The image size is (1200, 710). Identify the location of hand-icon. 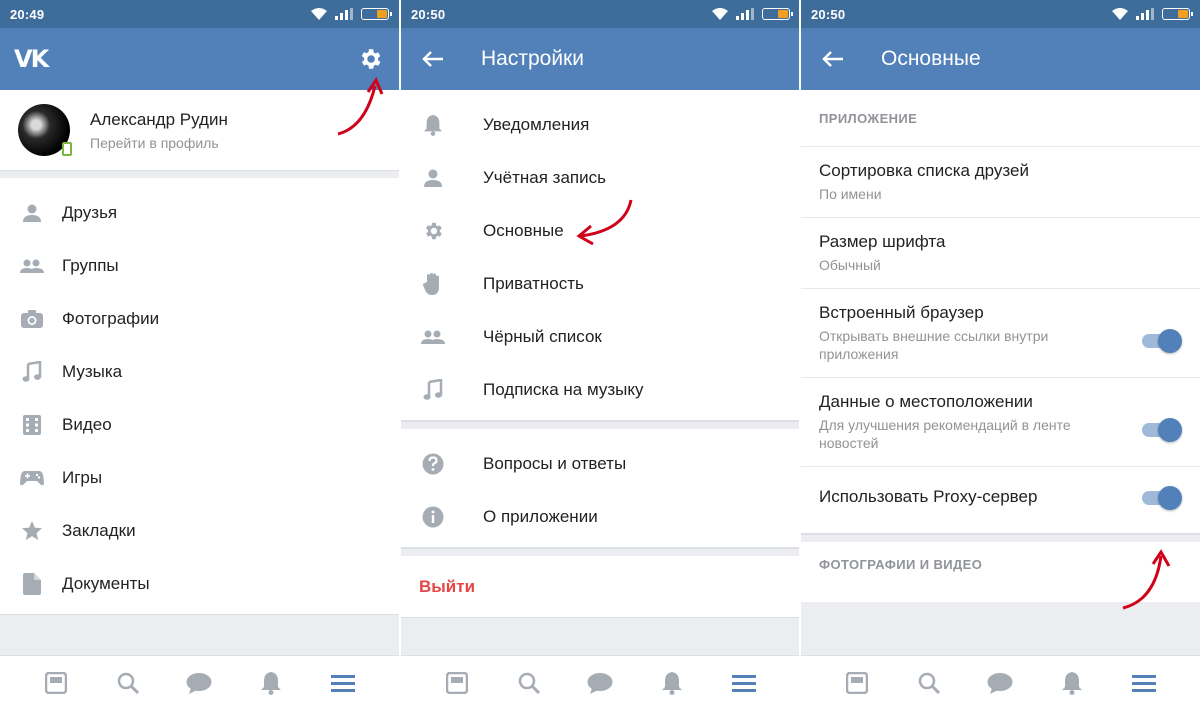
(431, 283).